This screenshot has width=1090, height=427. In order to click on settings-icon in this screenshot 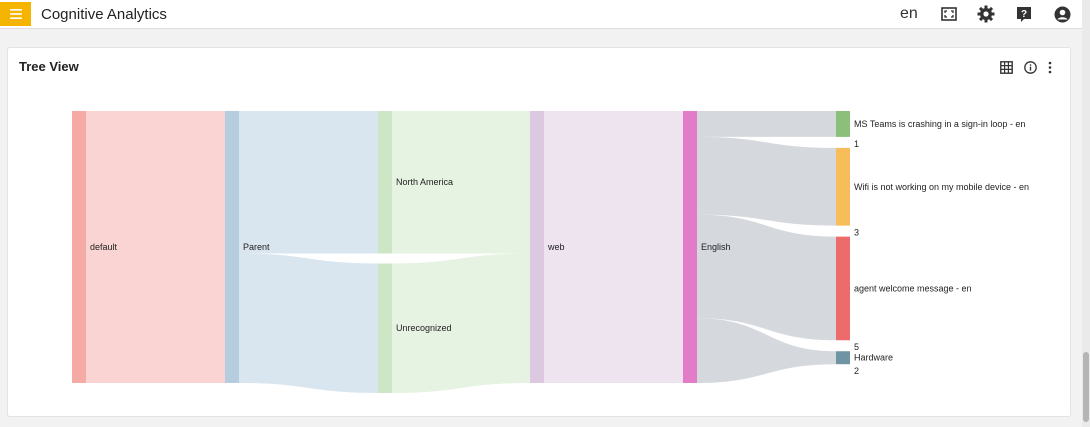, I will do `click(986, 14)`.